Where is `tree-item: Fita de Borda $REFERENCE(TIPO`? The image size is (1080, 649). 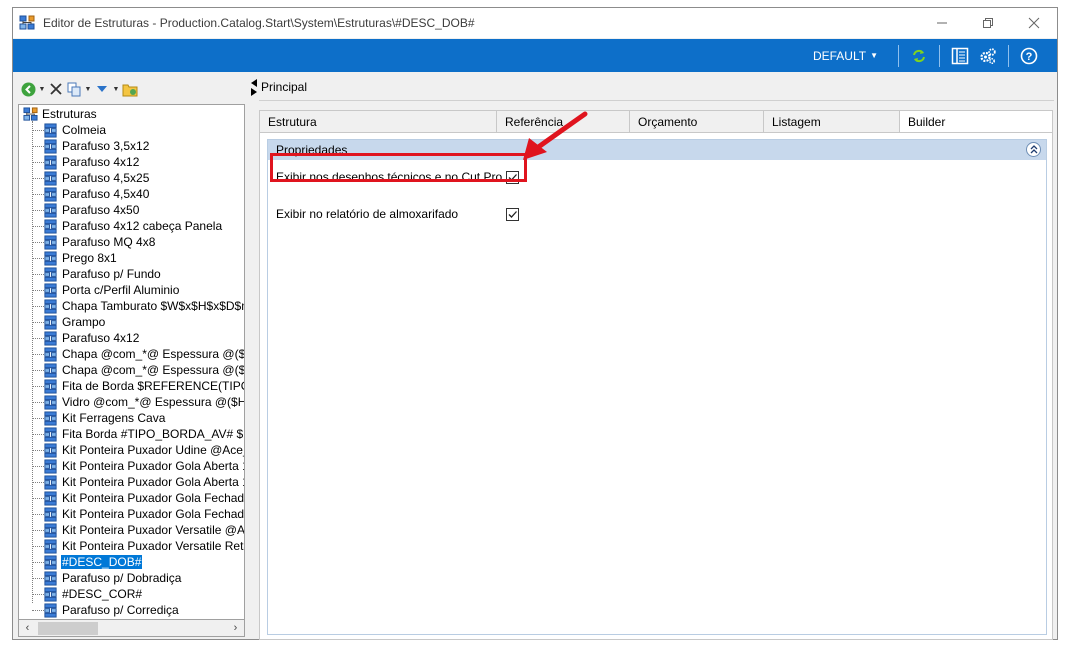
tree-item: Fita de Borda $REFERENCE(TIPO is located at coordinates (131, 386).